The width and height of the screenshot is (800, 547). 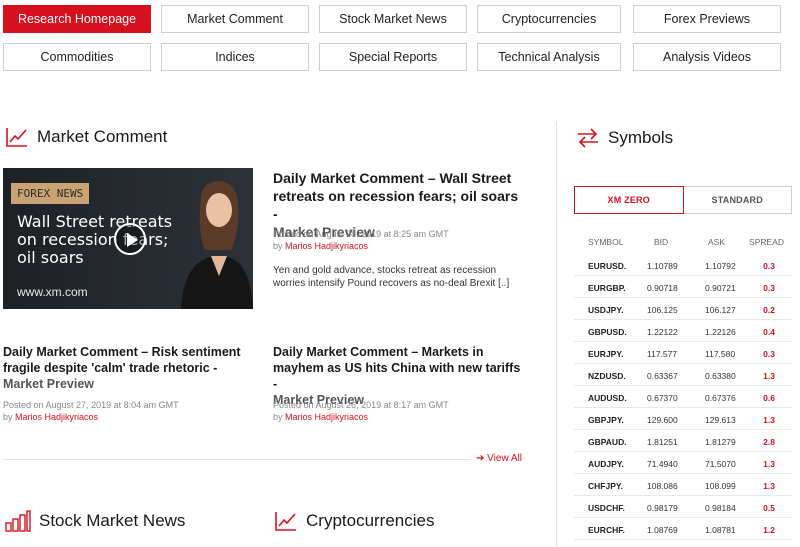 I want to click on nav-analysis-videos: Analysis Videos, so click(x=707, y=57).